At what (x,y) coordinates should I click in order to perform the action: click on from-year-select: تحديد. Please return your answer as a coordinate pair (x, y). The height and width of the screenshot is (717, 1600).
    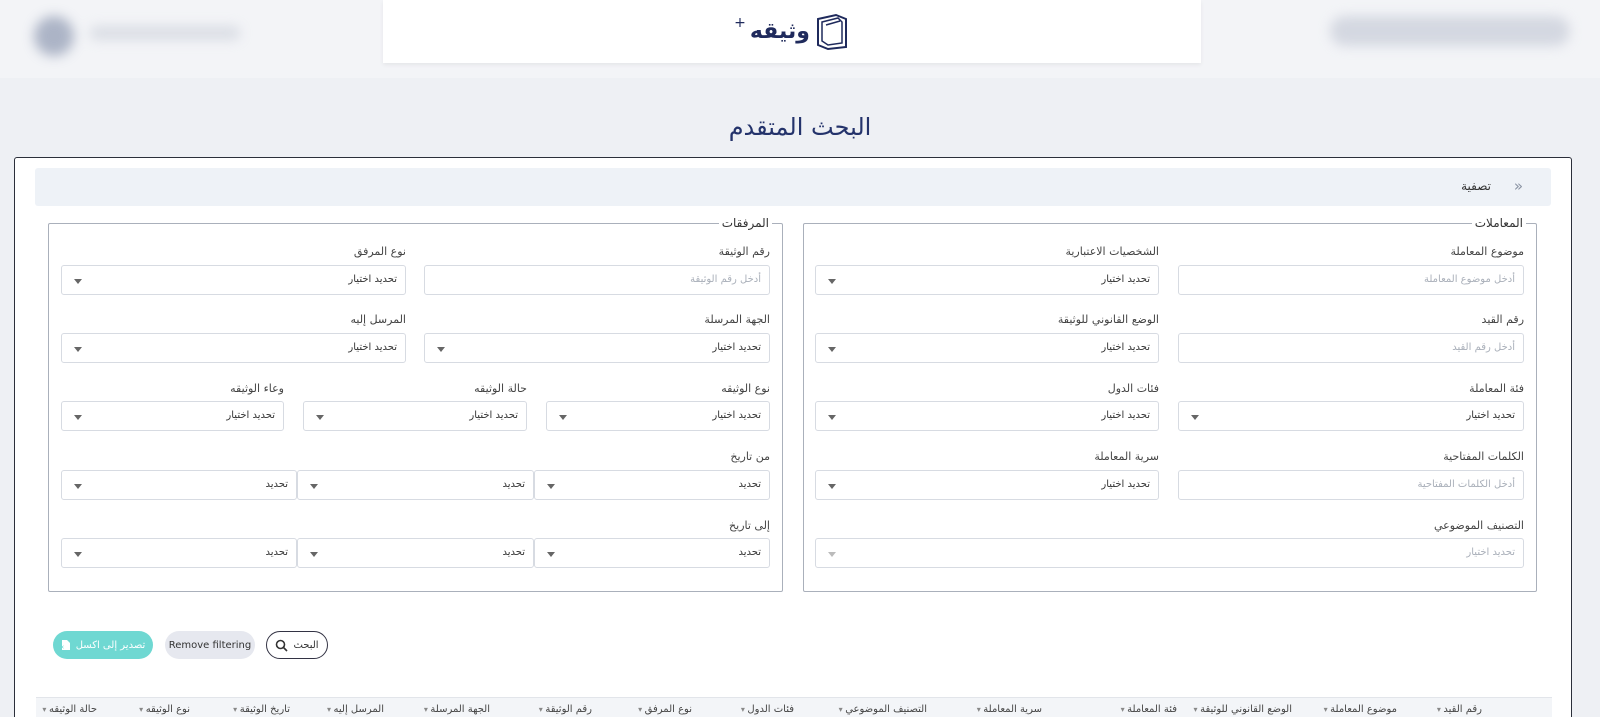
    Looking at the image, I should click on (179, 485).